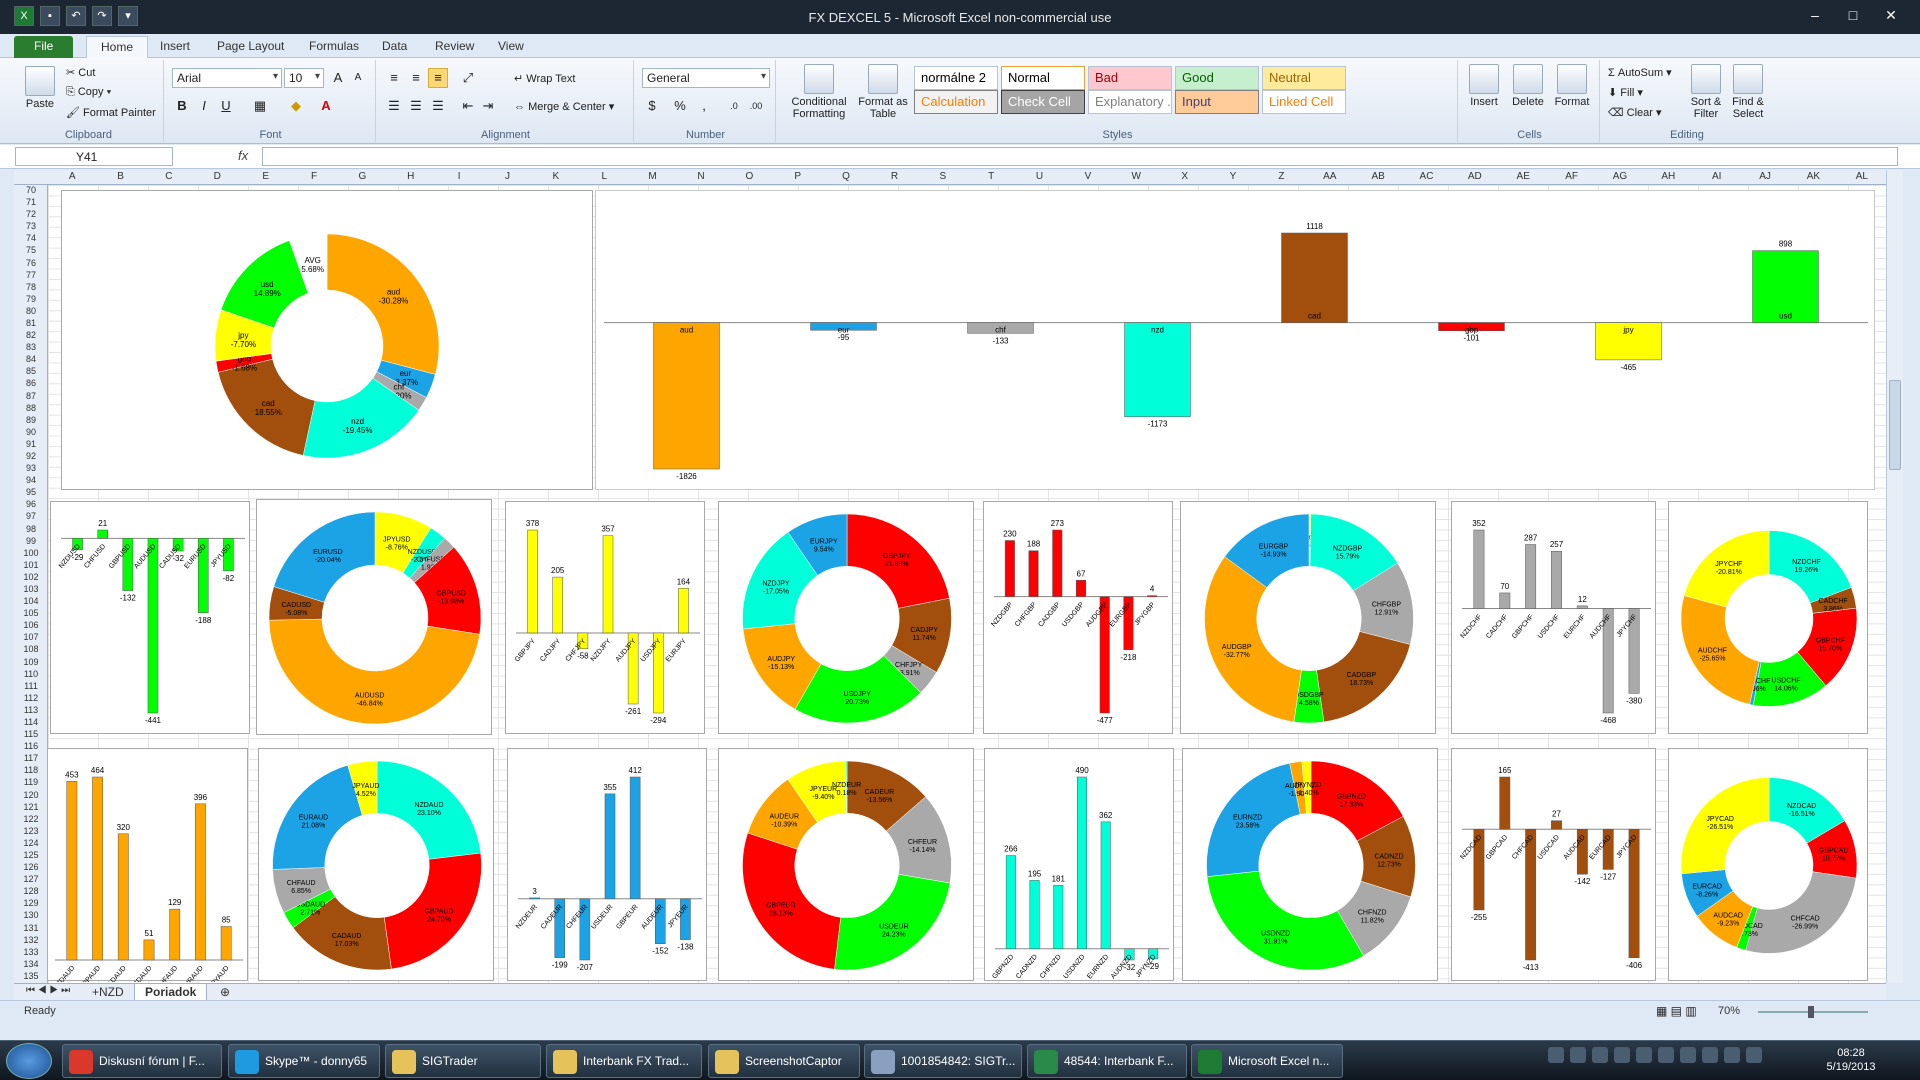 The image size is (1920, 1080). I want to click on row-header: 129, so click(31, 903).